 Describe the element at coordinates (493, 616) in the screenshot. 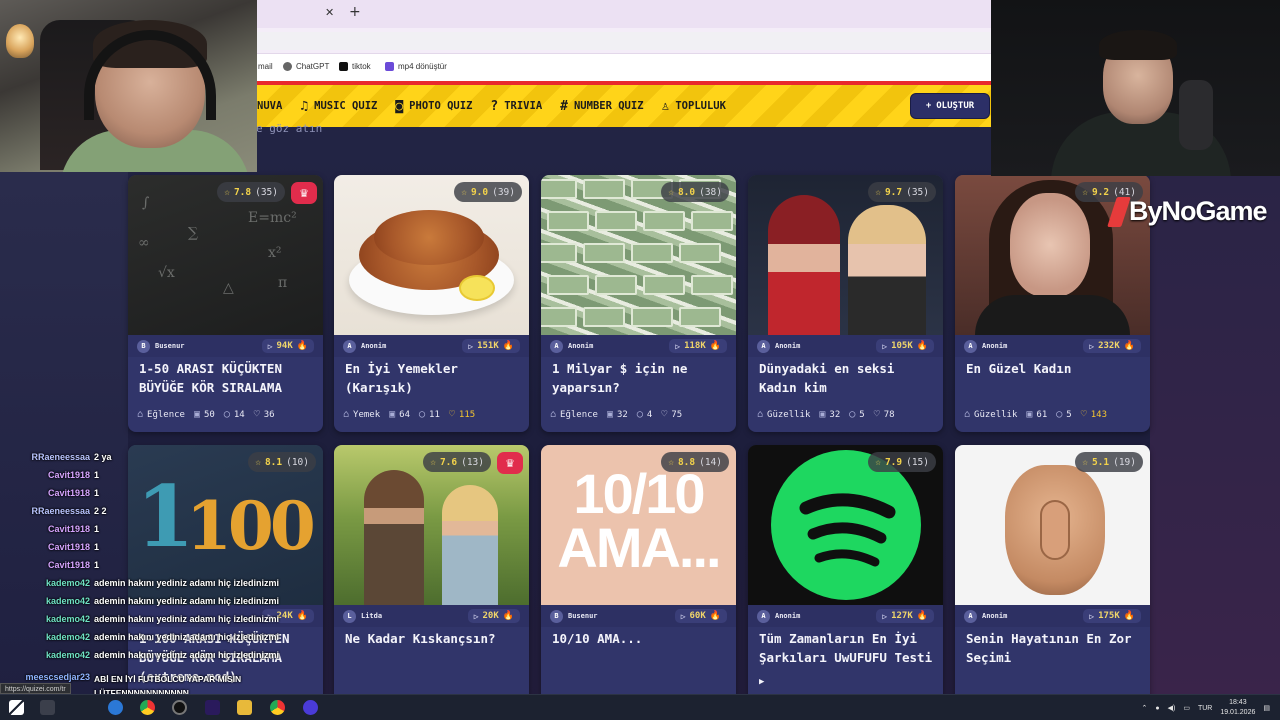

I see `plays-badge: ▷ 20K 🔥` at that location.